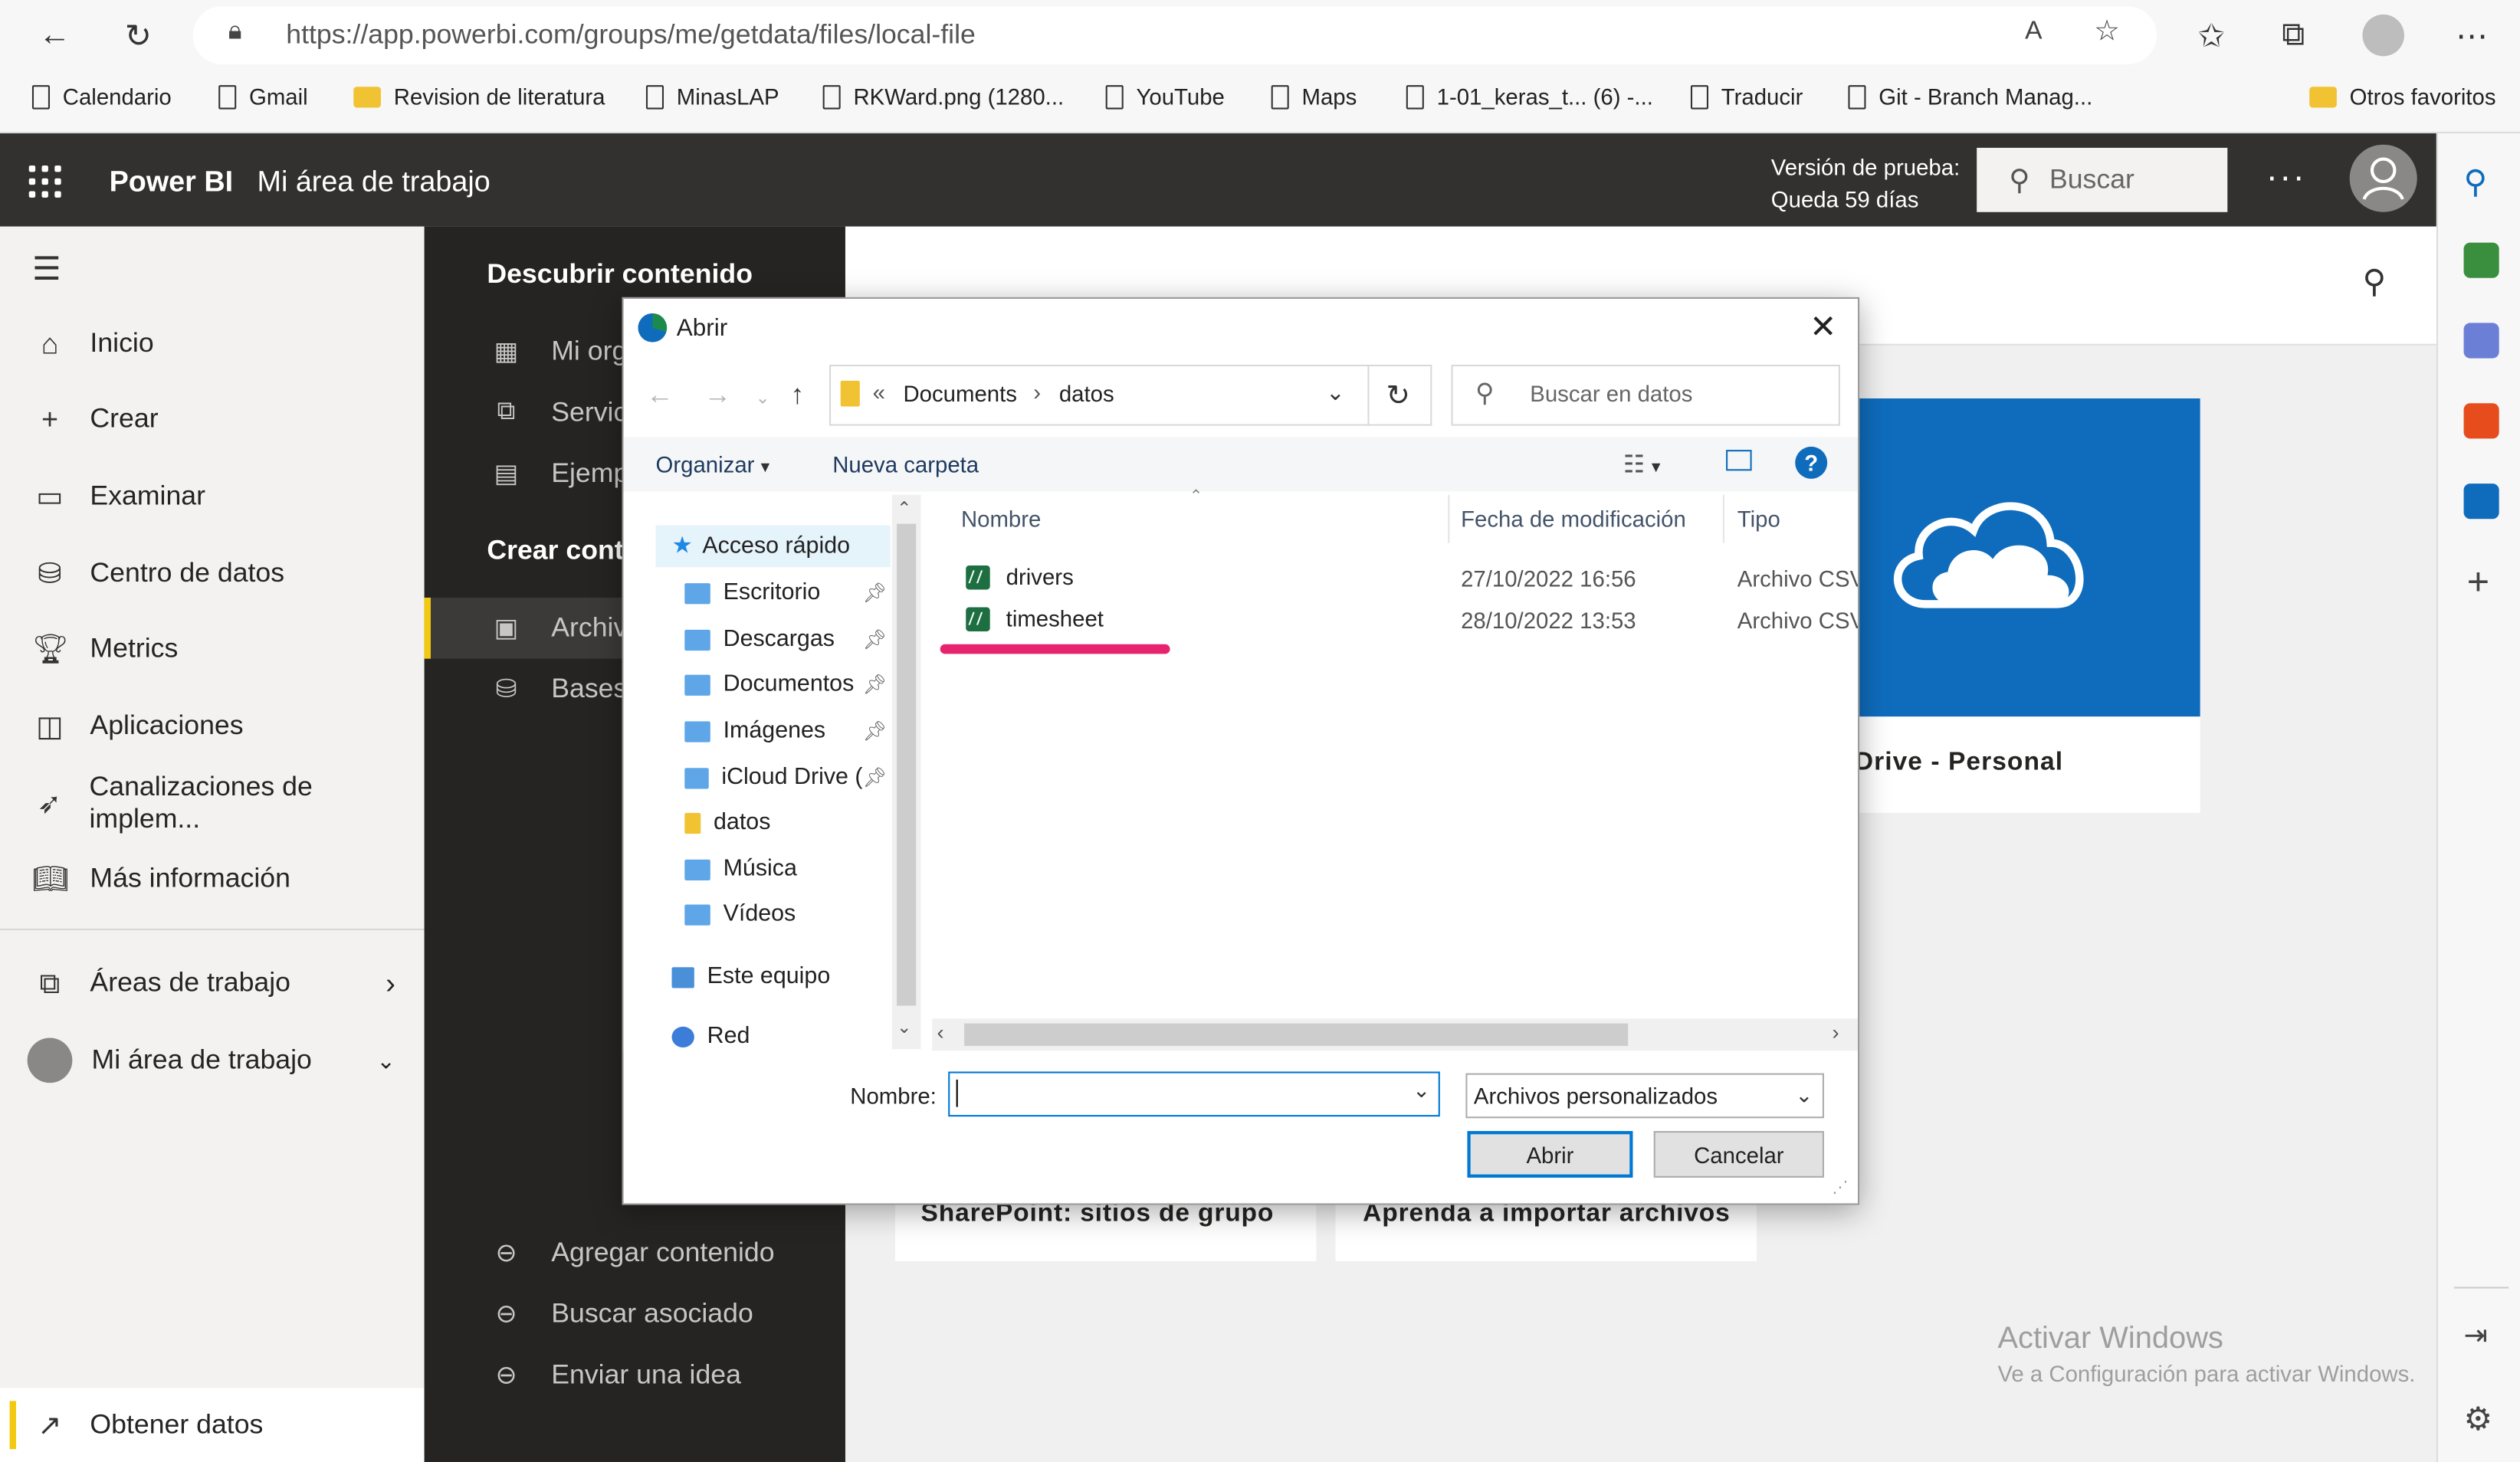 This screenshot has height=1462, width=2520. Describe the element at coordinates (713, 464) in the screenshot. I see `organize-button: Organizar ▾` at that location.